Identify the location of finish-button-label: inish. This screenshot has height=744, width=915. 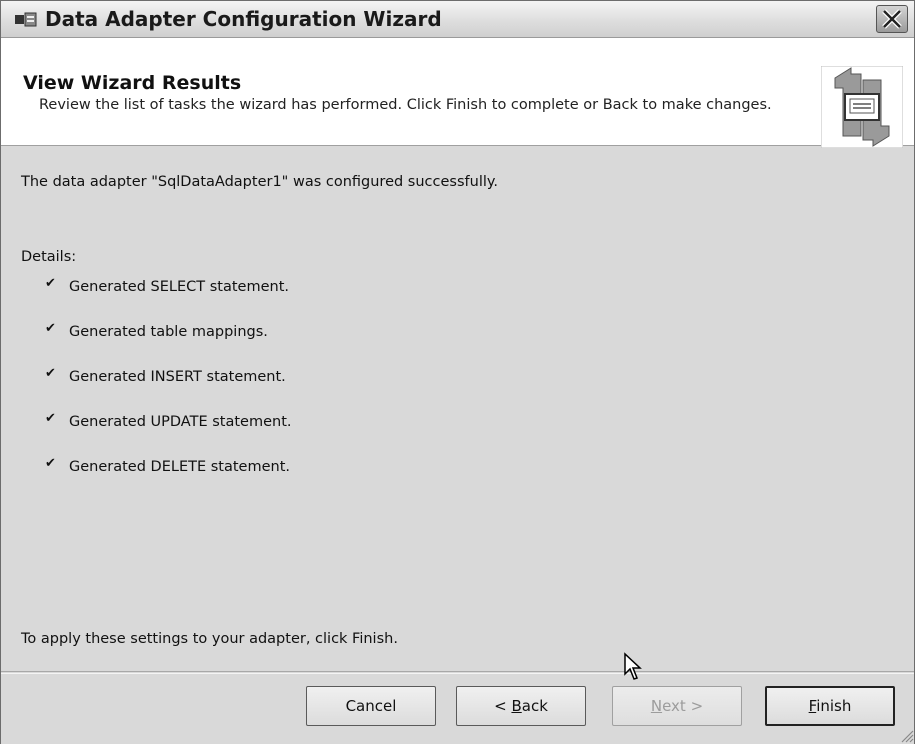
(834, 706).